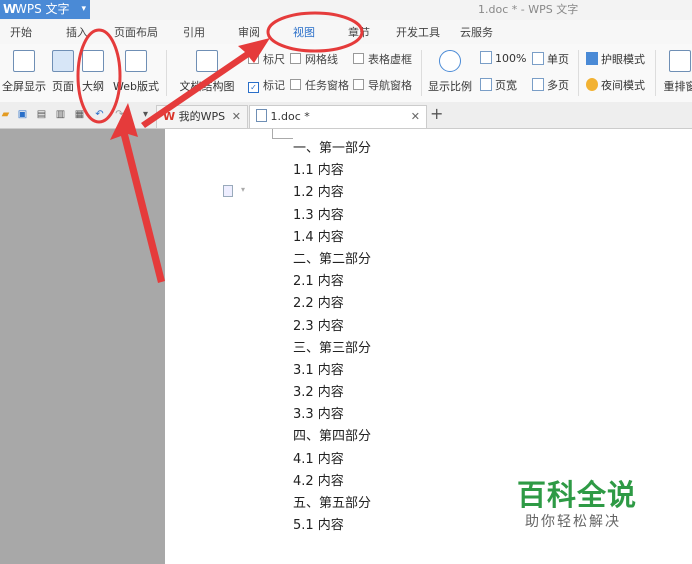  What do you see at coordinates (558, 59) in the screenshot?
I see `single-page-label: 单页` at bounding box center [558, 59].